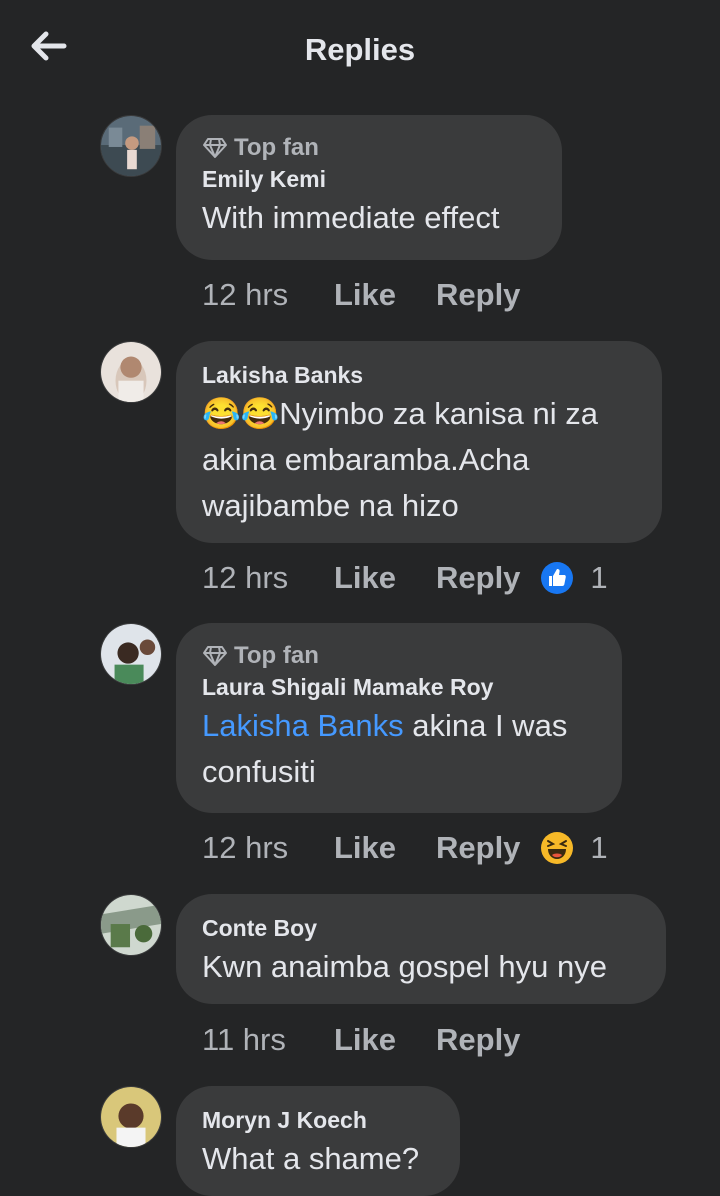  What do you see at coordinates (241, 413) in the screenshot?
I see `laughing-tears-emoji: 😂😂` at bounding box center [241, 413].